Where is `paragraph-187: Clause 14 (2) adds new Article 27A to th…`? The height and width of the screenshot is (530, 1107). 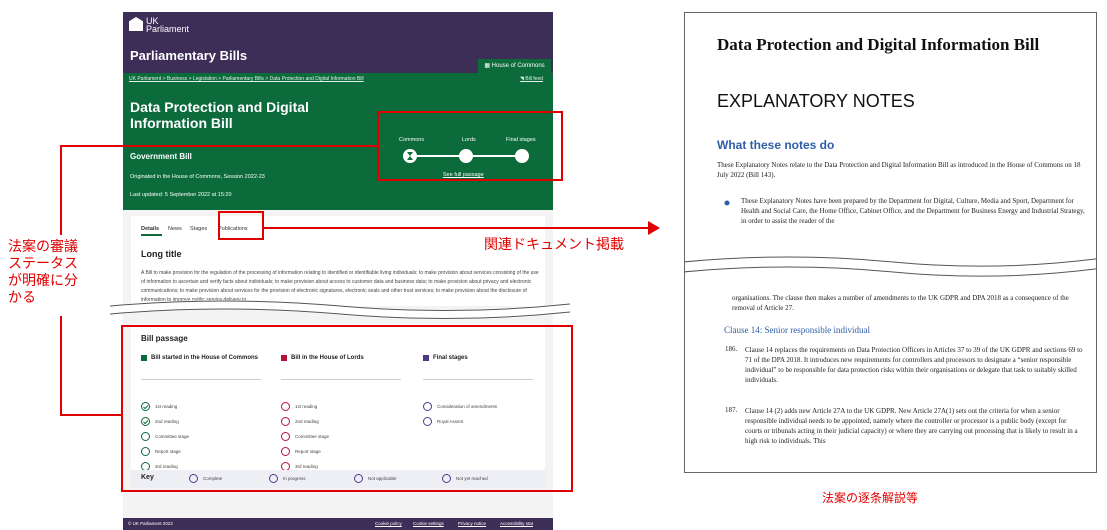
paragraph-187: Clause 14 (2) adds new Article 27A to th… is located at coordinates (911, 426).